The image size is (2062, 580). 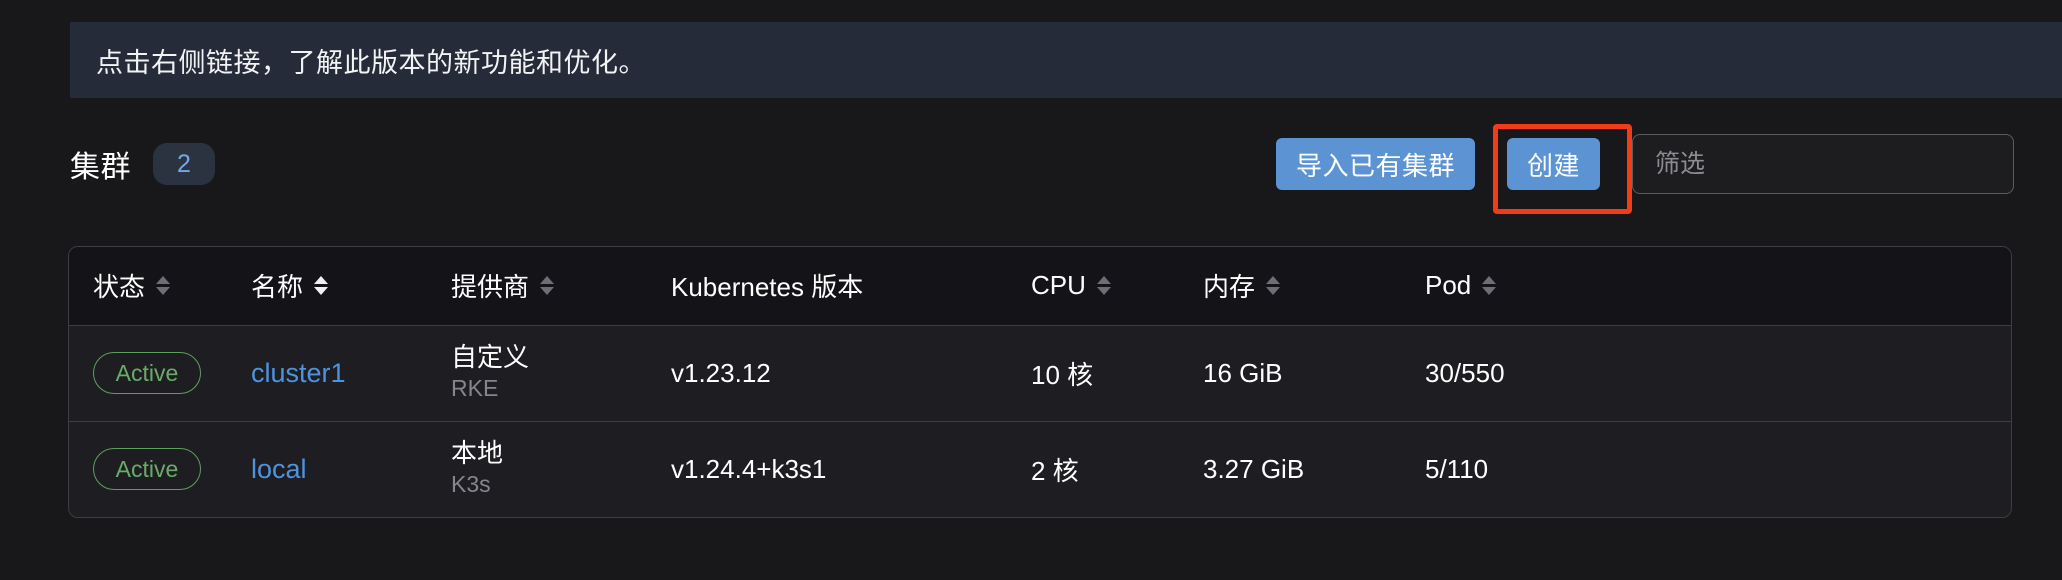 What do you see at coordinates (1823, 164) in the screenshot?
I see `filter-input` at bounding box center [1823, 164].